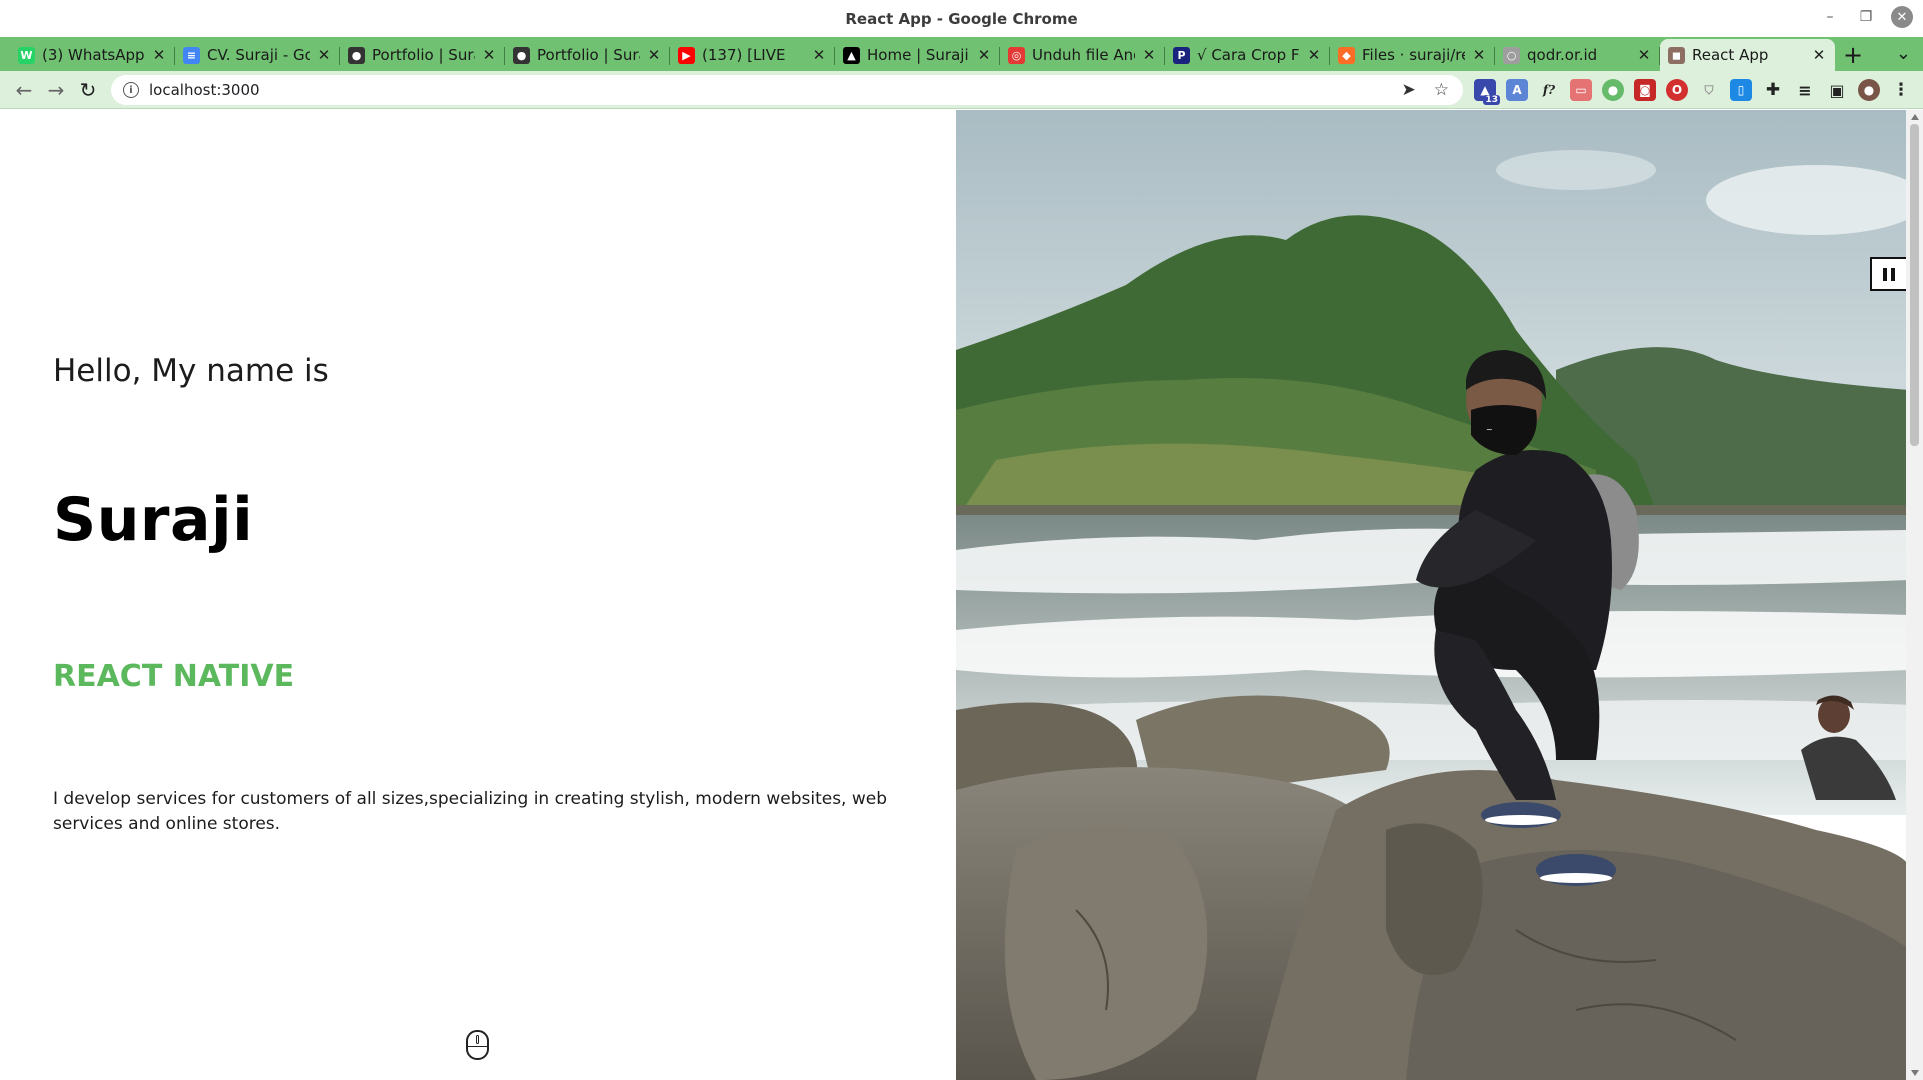  Describe the element at coordinates (686, 55) in the screenshot. I see `youtube-icon: ▶` at that location.